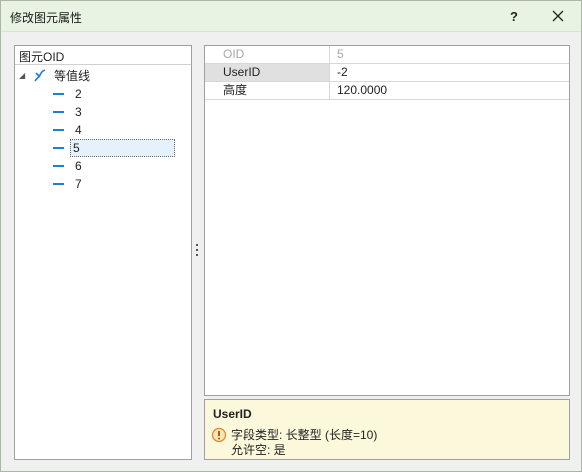  I want to click on property-value-field: 120.0000, so click(451, 90).